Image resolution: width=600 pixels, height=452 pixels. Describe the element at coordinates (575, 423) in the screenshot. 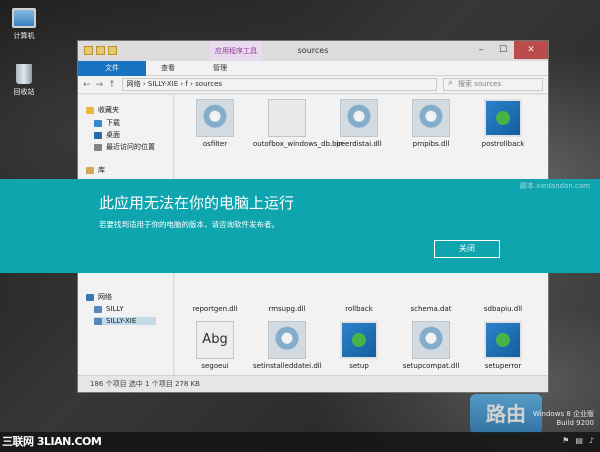

I see `os-build: Build 9200` at that location.